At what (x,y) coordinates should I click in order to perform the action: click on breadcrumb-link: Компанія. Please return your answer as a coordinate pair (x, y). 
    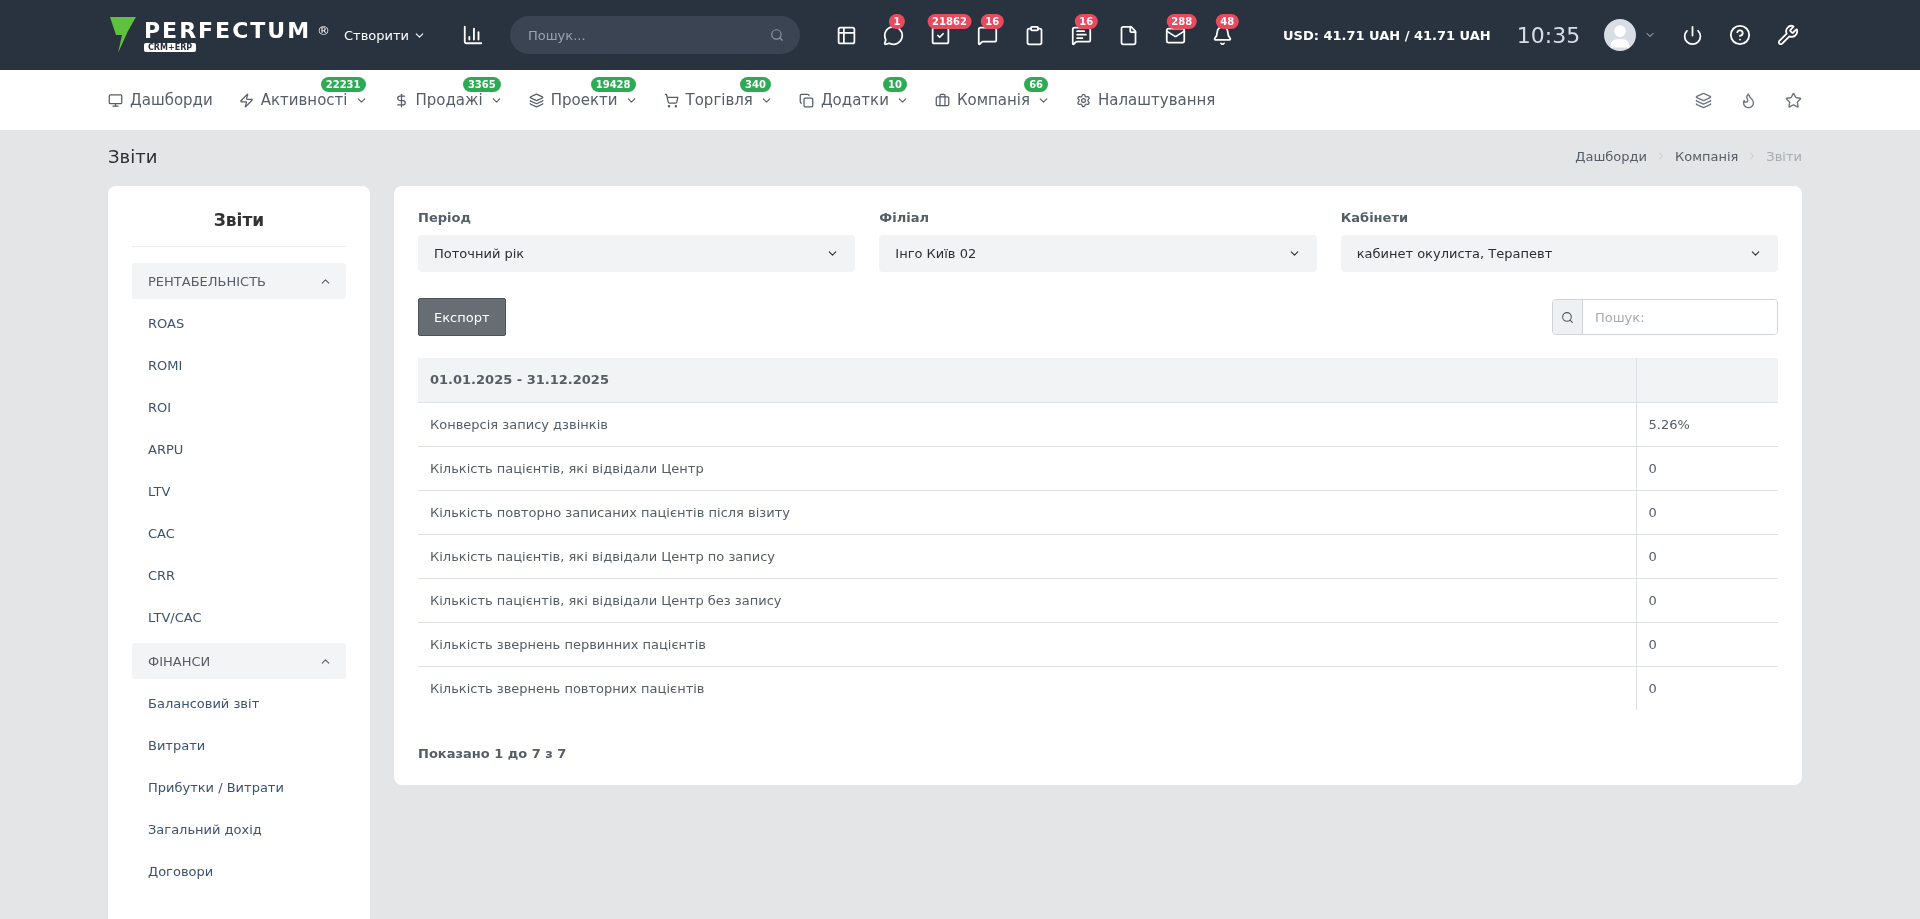
    Looking at the image, I should click on (1706, 156).